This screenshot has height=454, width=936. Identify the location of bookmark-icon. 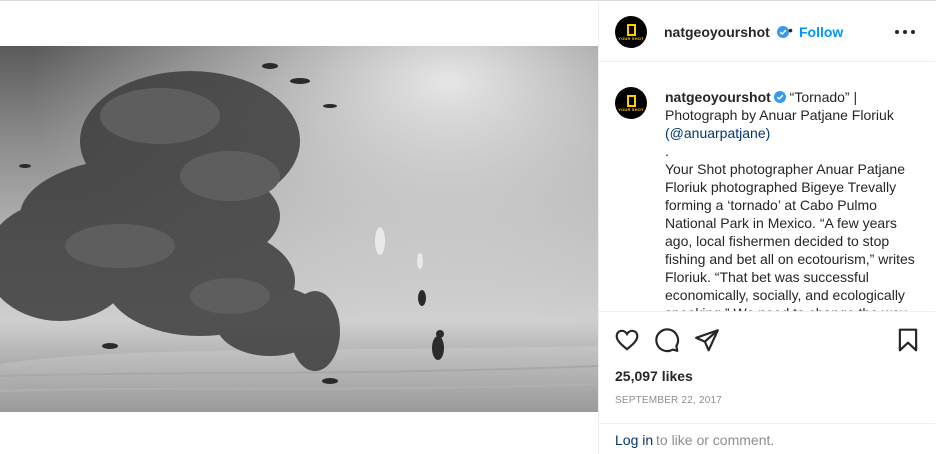
(908, 340).